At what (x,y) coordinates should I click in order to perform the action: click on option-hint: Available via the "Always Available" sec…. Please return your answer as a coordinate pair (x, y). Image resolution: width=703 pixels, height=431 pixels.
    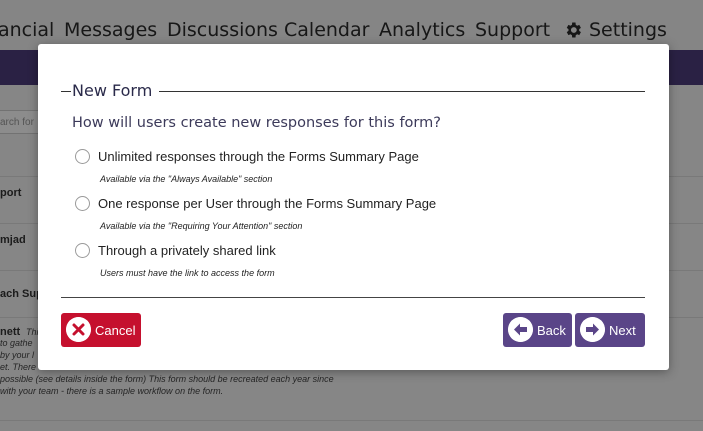
    Looking at the image, I should click on (186, 179).